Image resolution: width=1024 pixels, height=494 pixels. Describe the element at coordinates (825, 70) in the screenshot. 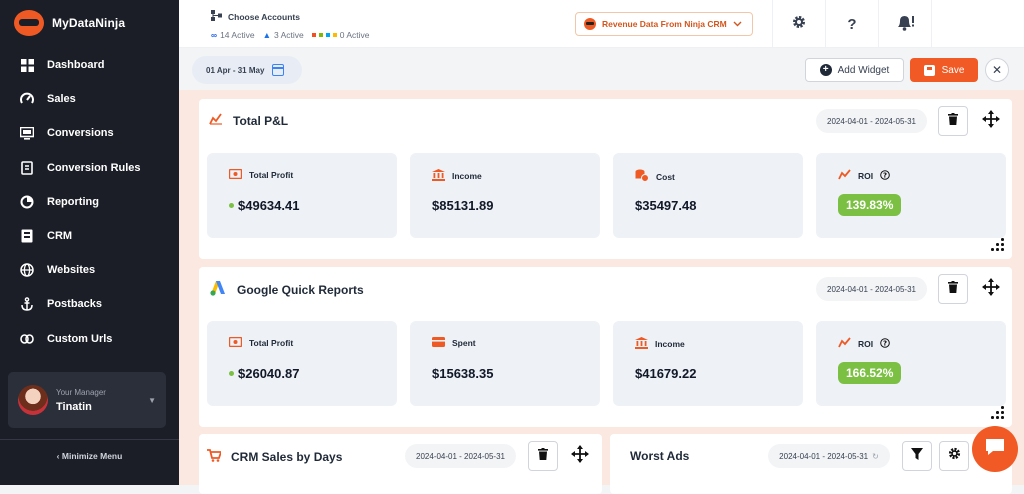

I see `plus-circle-icon: +` at that location.